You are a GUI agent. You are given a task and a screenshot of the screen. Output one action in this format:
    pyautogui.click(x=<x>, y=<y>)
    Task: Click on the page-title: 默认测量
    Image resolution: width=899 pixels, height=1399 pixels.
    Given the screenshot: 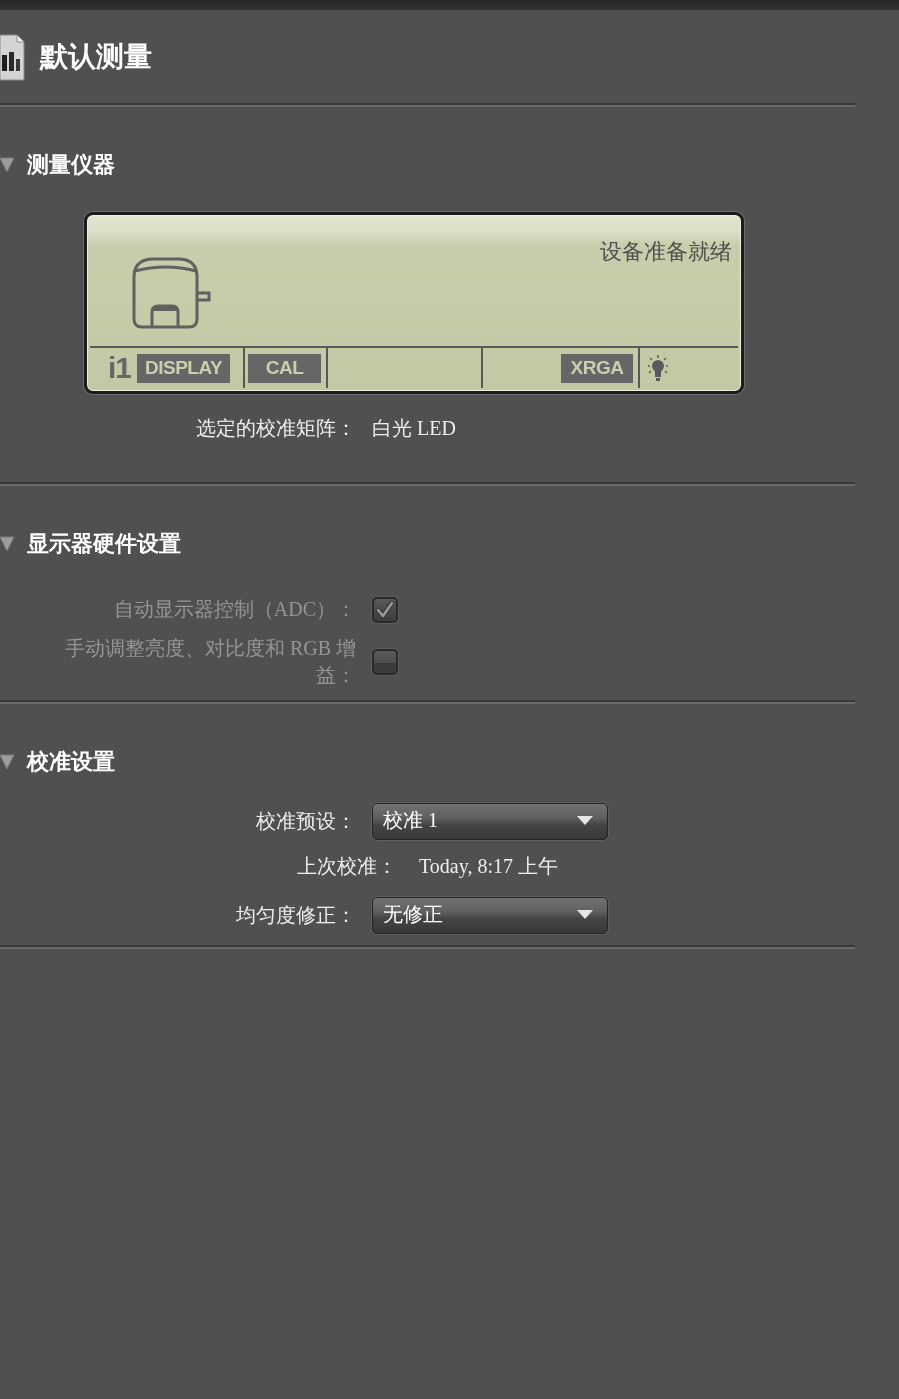 What is the action you would take?
    pyautogui.click(x=96, y=56)
    